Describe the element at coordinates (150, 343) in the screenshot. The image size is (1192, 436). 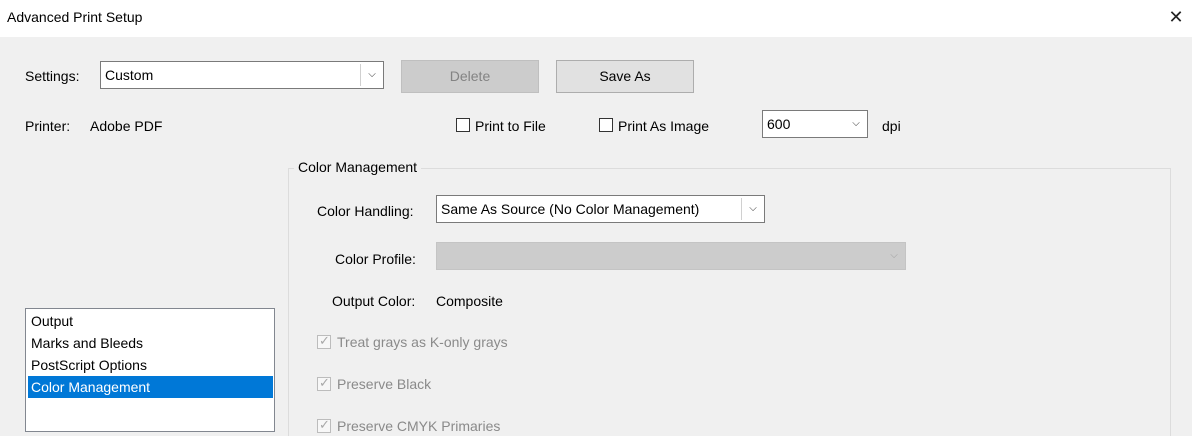
I see `sidebar-item-marks-and-bleeds: Marks and Bleeds` at that location.